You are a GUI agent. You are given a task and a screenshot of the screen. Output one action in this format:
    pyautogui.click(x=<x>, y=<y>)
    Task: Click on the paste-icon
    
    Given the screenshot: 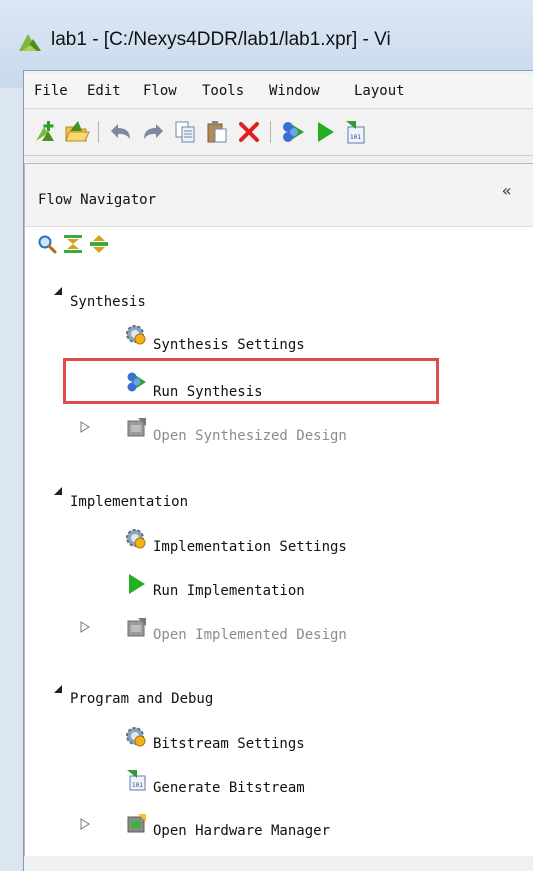 What is the action you would take?
    pyautogui.click(x=217, y=132)
    